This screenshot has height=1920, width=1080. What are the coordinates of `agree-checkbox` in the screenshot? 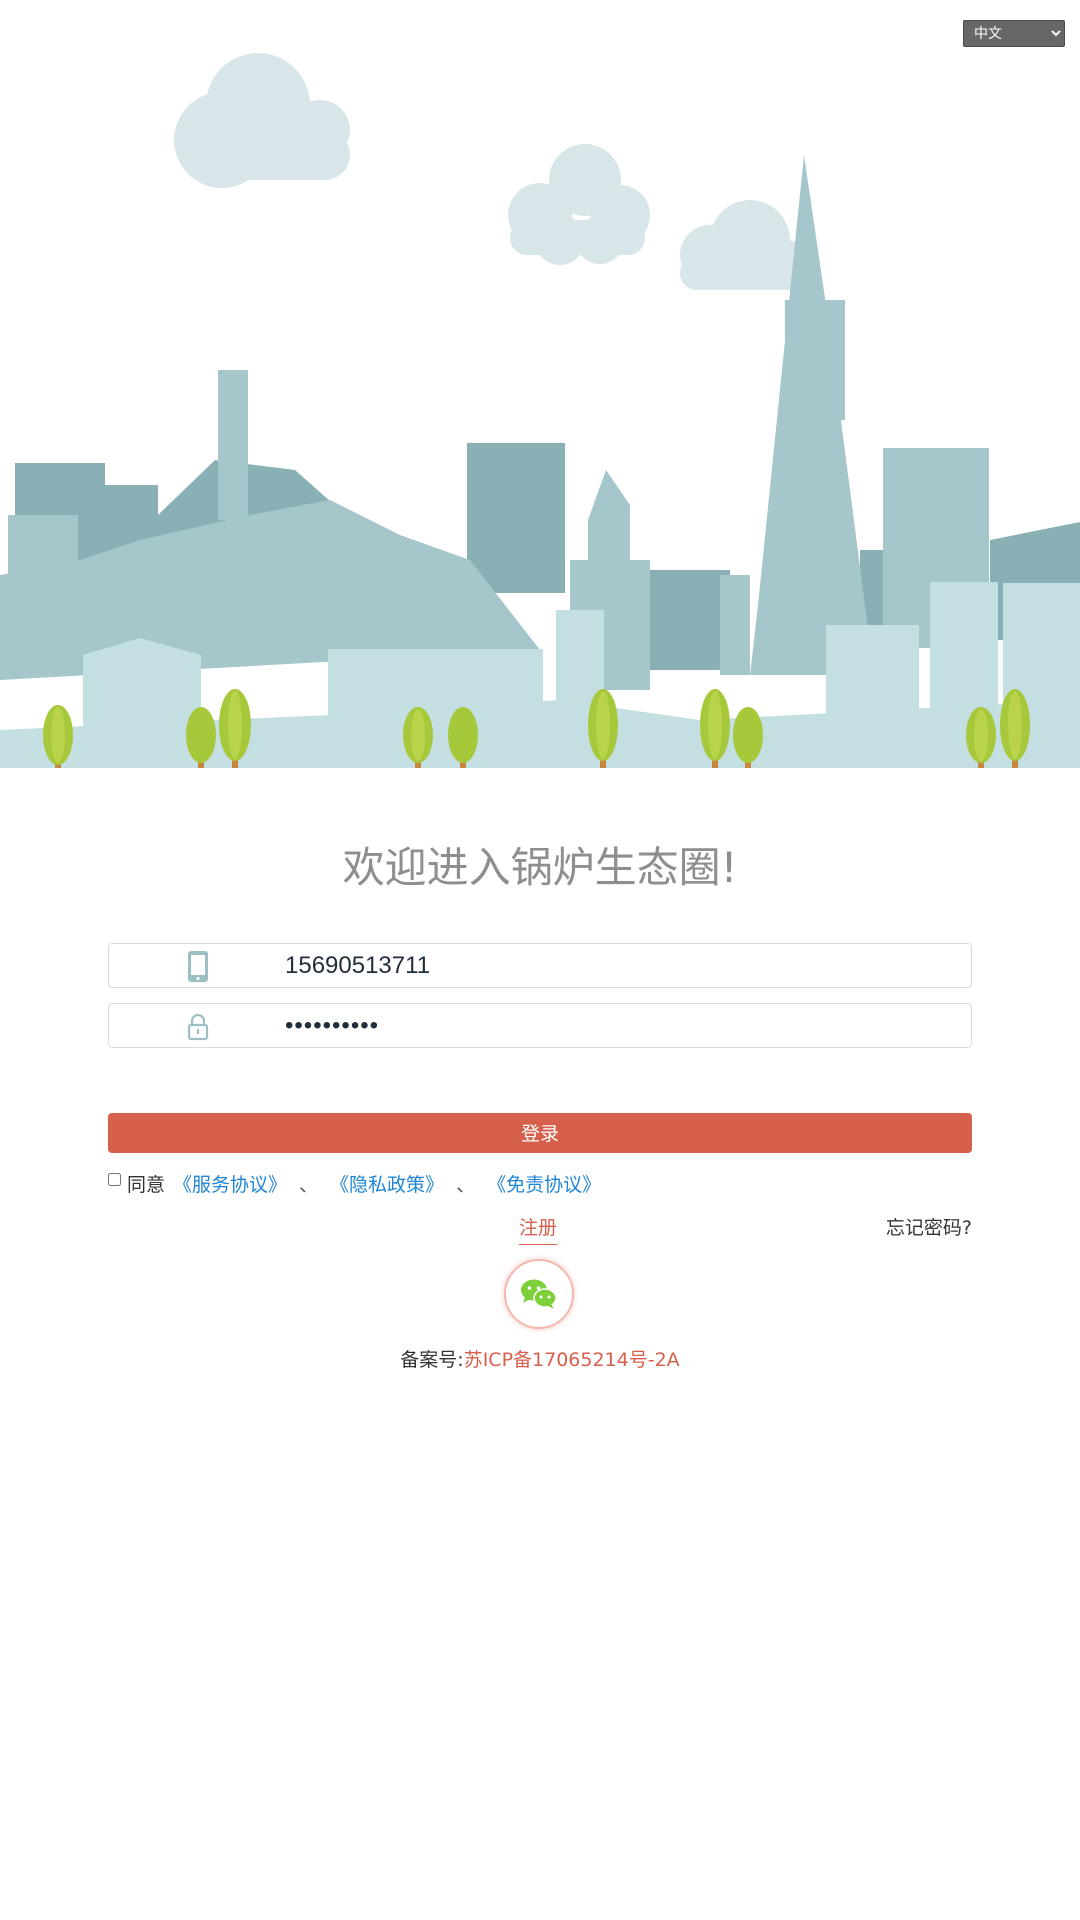 It's located at (114, 1179).